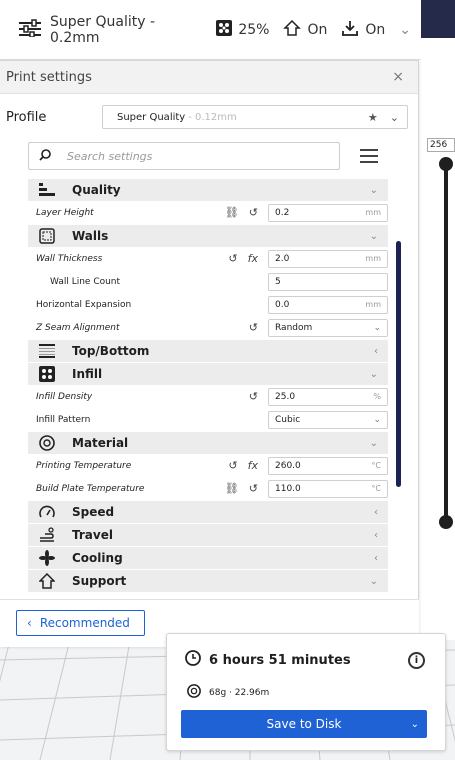 The width and height of the screenshot is (455, 760). What do you see at coordinates (208, 442) in the screenshot?
I see `category-material: Material ⌄` at bounding box center [208, 442].